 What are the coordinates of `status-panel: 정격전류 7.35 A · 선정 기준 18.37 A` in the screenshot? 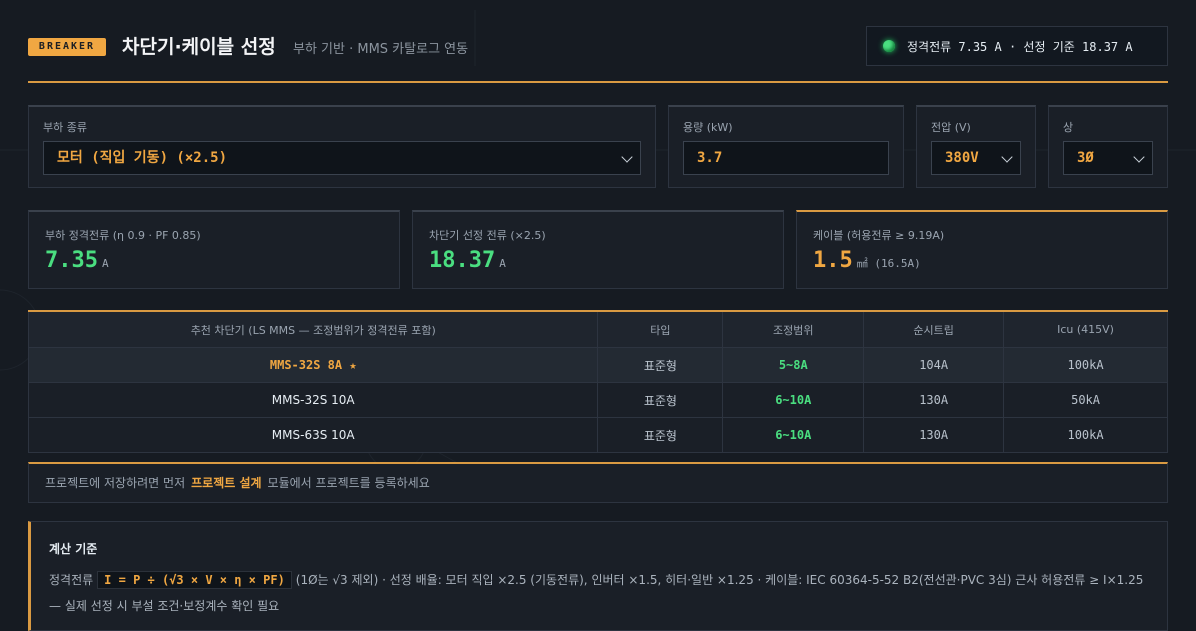 It's located at (1017, 46).